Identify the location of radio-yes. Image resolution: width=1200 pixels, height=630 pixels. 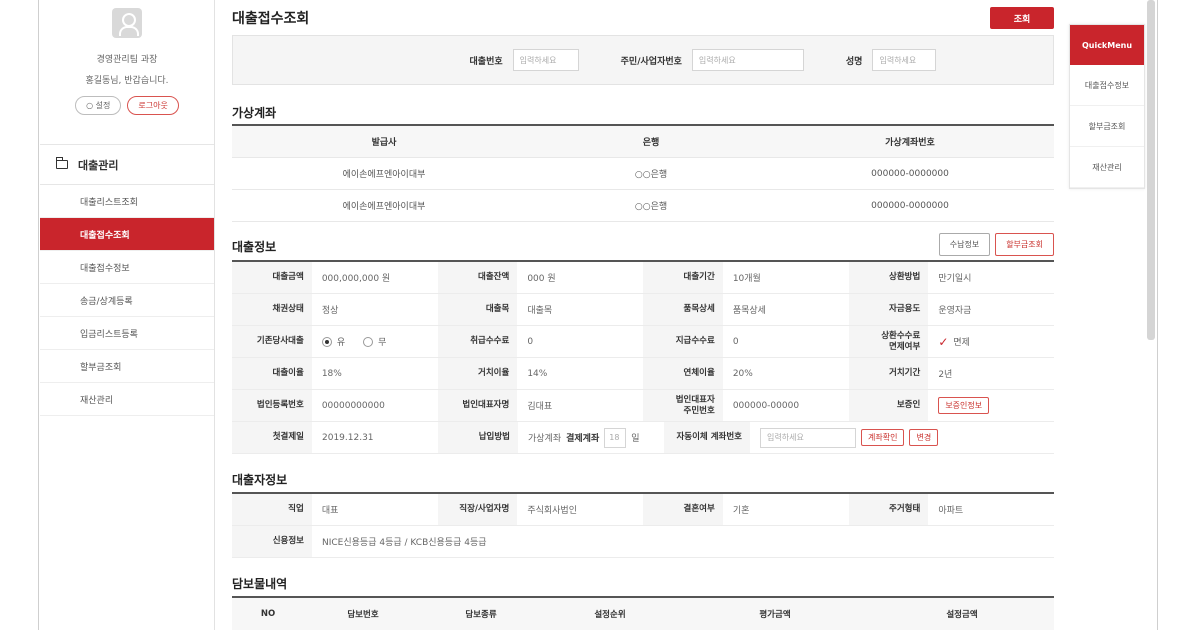
(326, 341).